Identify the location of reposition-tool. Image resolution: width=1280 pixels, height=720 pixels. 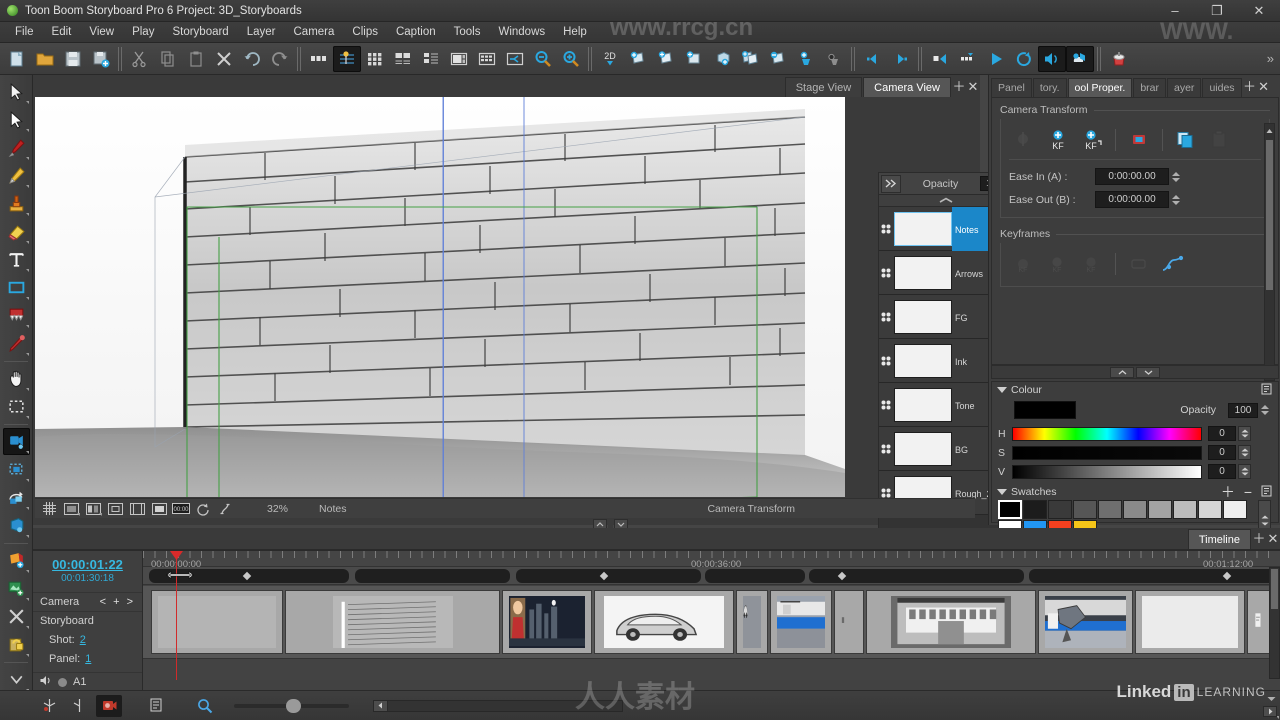
(16, 469).